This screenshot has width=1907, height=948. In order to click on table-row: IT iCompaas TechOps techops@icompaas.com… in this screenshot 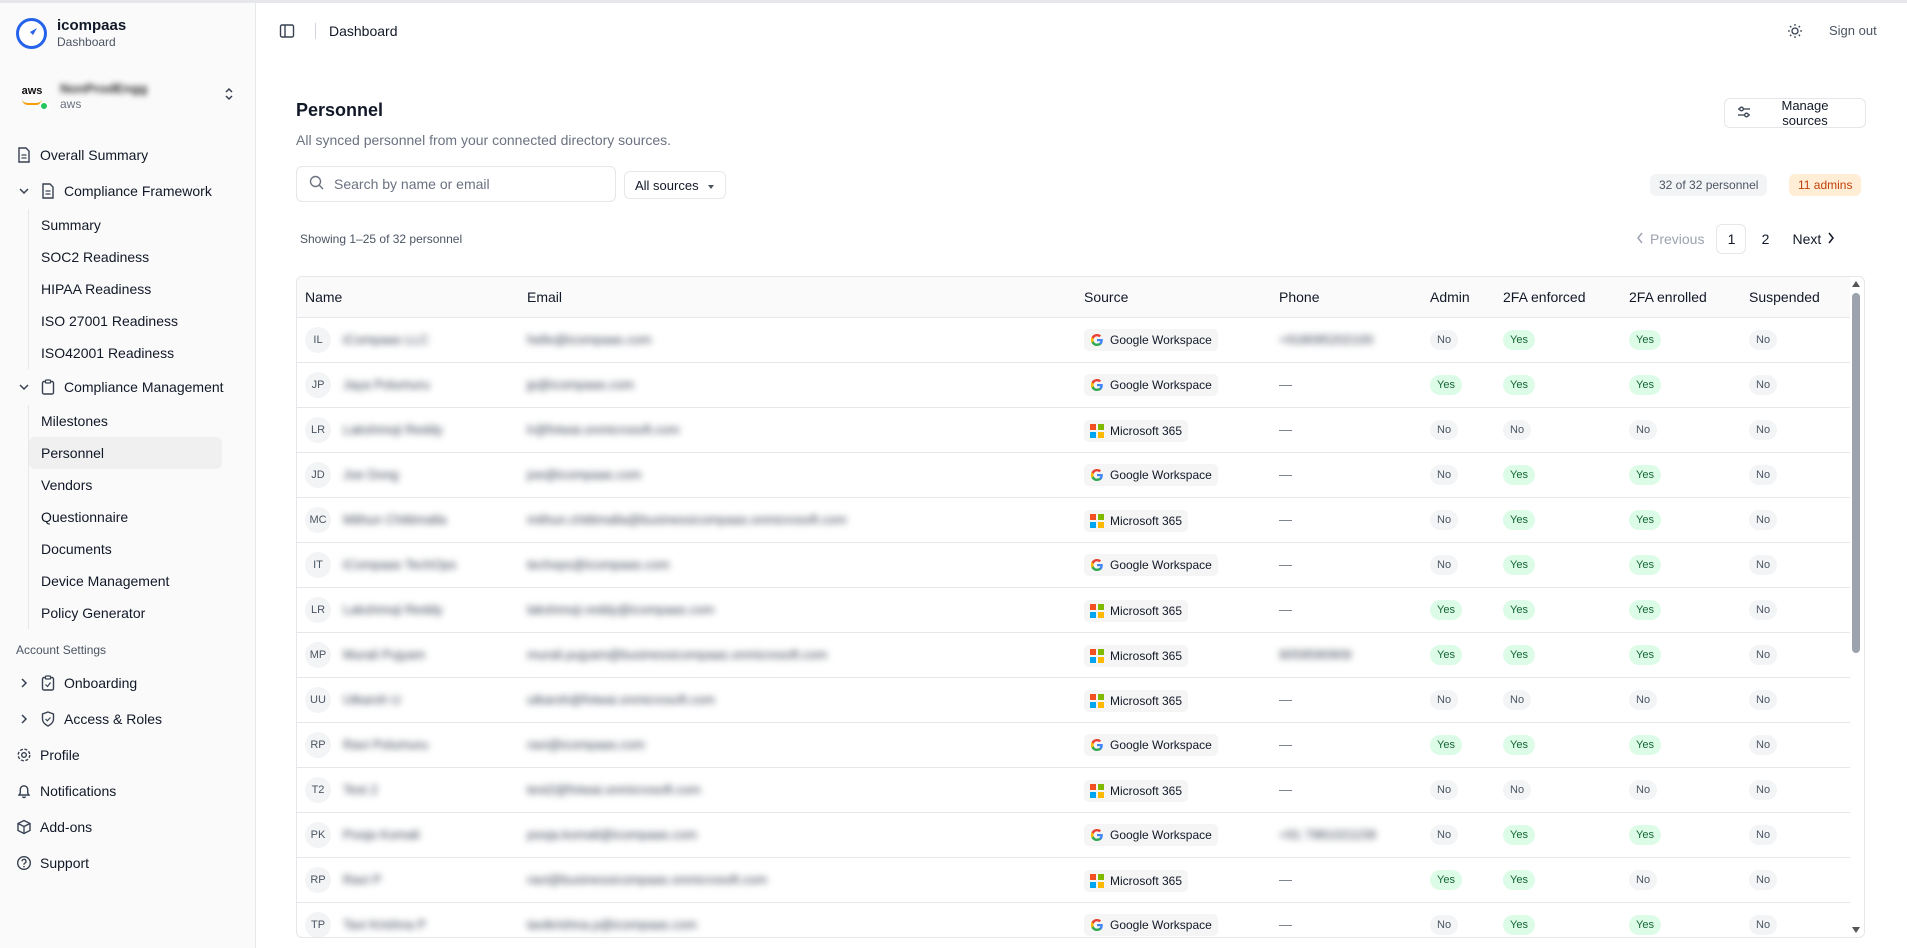, I will do `click(1073, 564)`.